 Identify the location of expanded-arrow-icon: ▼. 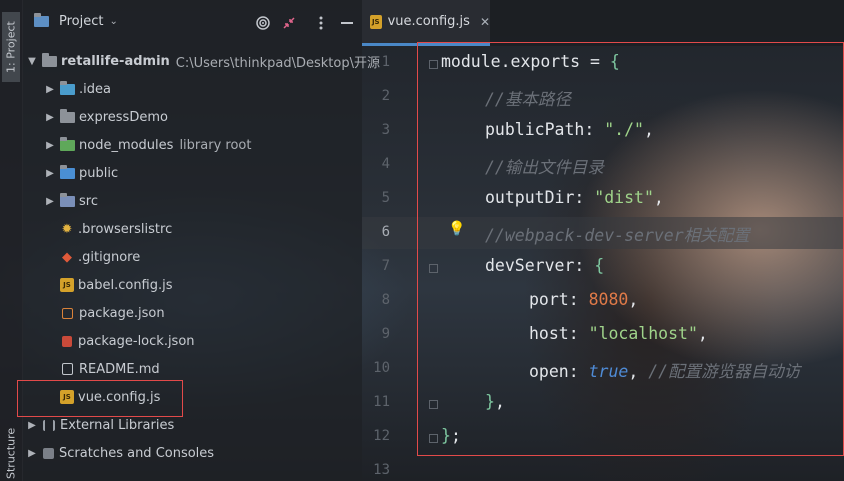
(32, 61).